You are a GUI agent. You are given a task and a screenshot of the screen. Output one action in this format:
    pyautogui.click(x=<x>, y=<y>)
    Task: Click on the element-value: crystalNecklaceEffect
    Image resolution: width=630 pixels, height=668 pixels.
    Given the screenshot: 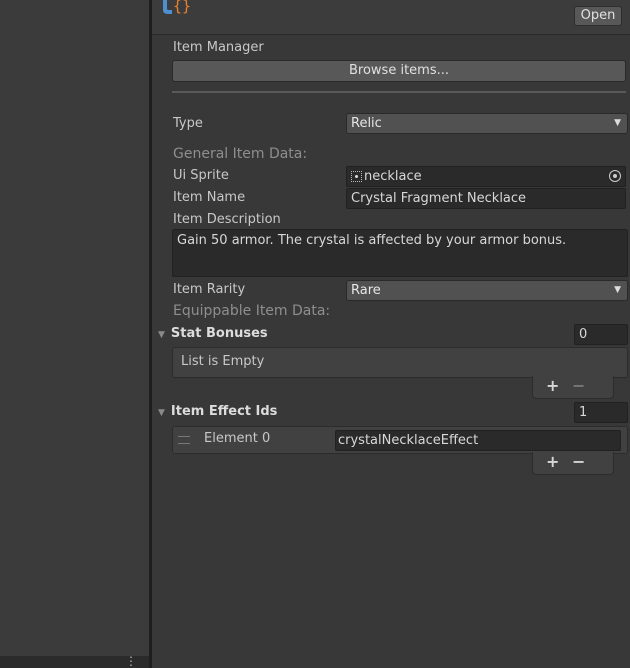 What is the action you would take?
    pyautogui.click(x=408, y=440)
    